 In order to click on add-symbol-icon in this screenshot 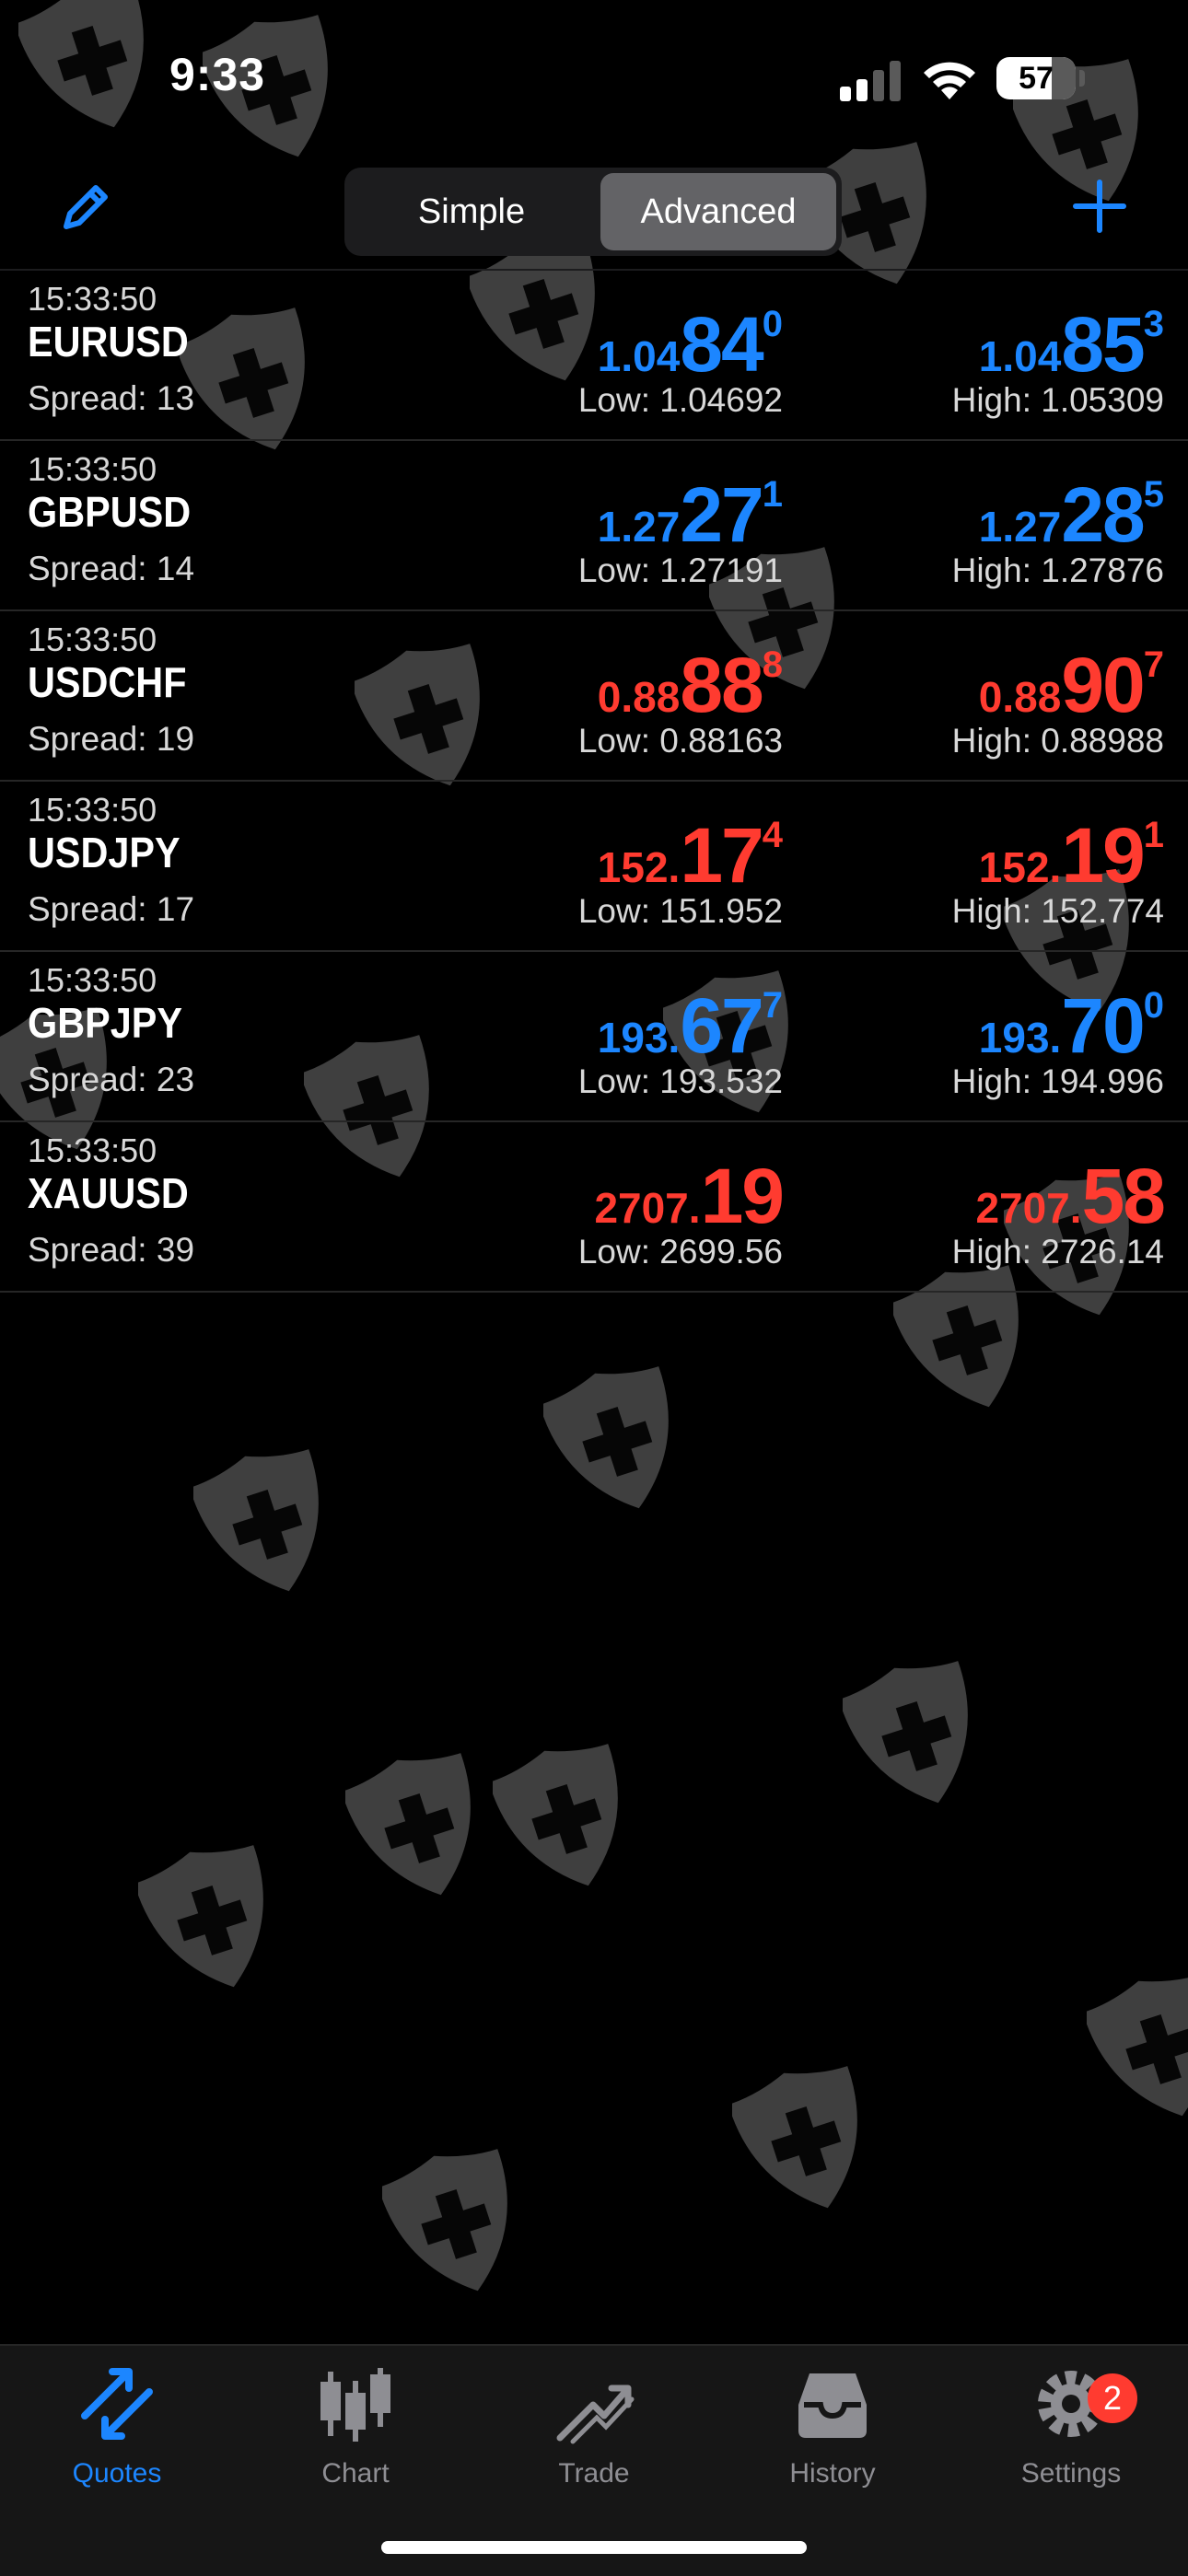, I will do `click(1099, 206)`.